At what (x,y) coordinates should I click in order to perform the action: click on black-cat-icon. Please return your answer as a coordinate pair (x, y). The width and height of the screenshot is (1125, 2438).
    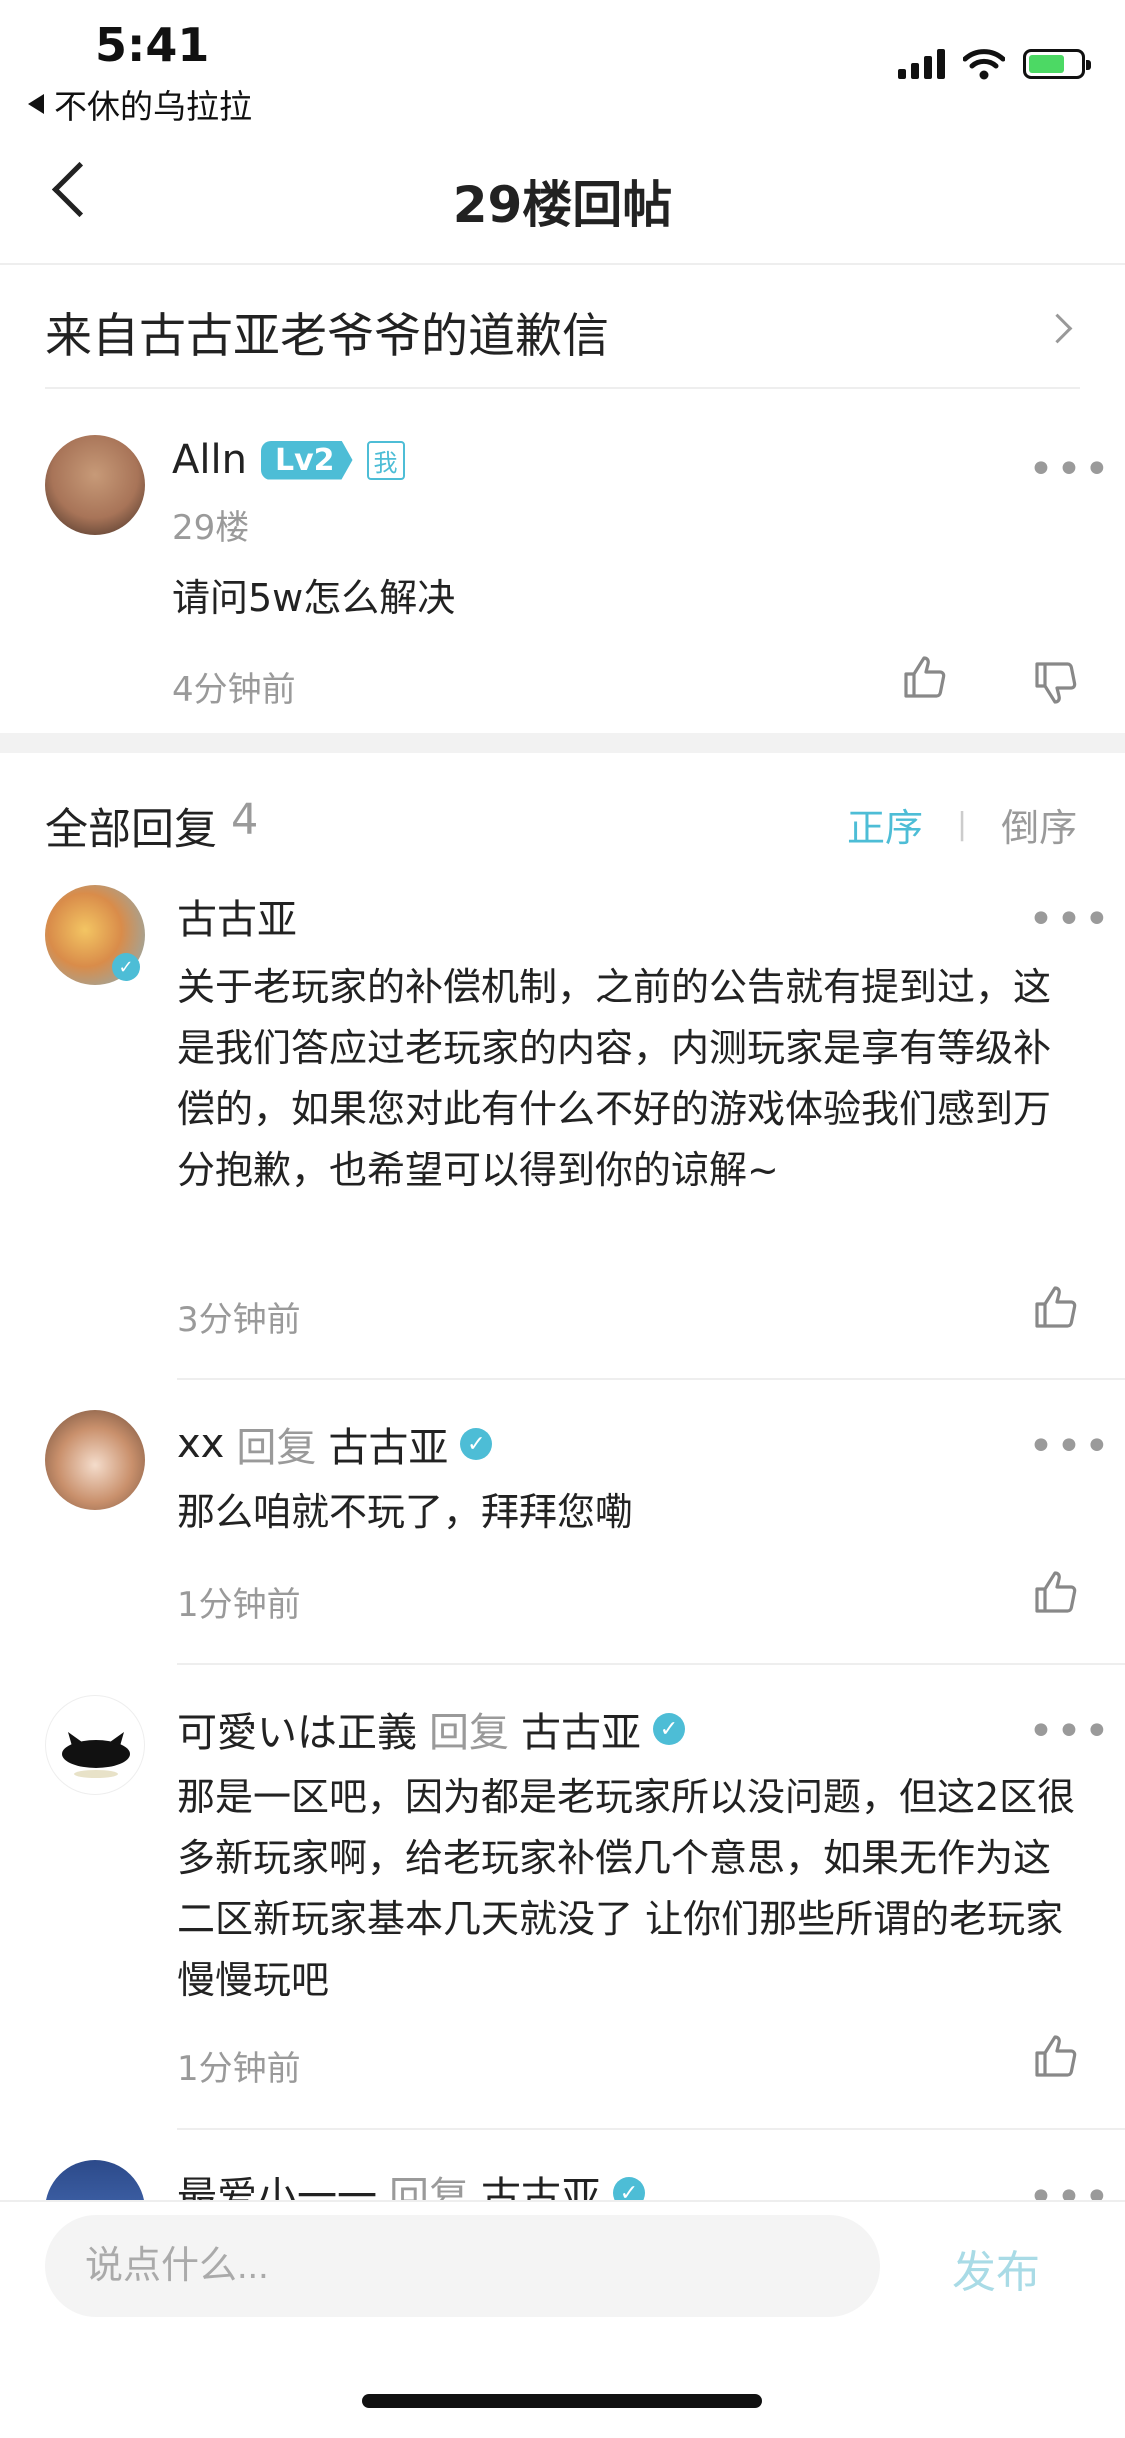
    Looking at the image, I should click on (96, 1755).